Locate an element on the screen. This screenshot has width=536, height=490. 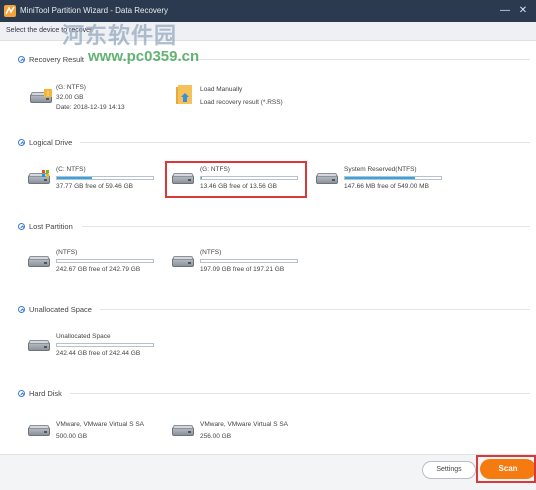
section-title: Logical Drive is located at coordinates (51, 142).